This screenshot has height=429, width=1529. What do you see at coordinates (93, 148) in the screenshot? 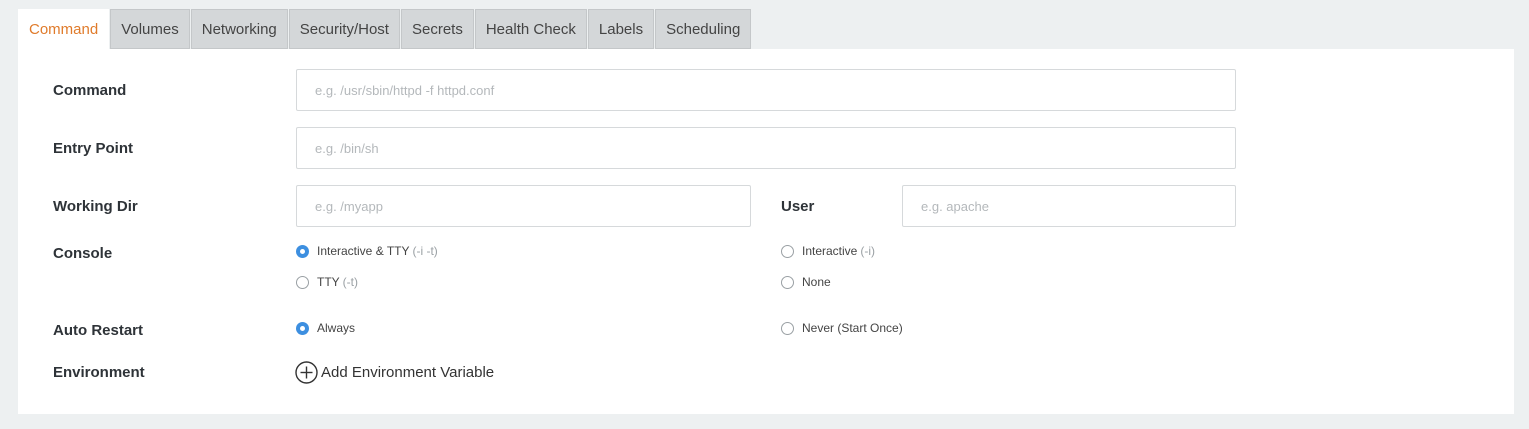
I see `entry-point-label: Entry Point` at bounding box center [93, 148].